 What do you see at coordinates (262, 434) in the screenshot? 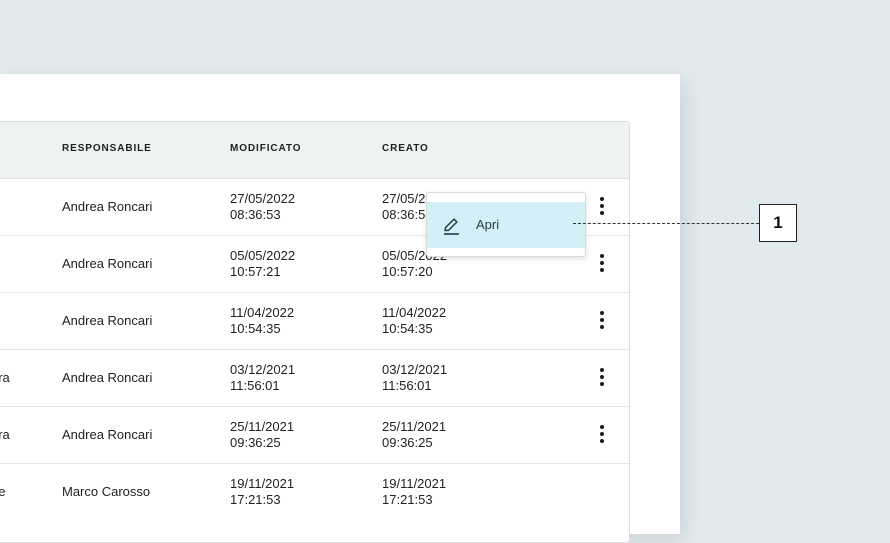
I see `row-modified: 25/11/2021 09:36:25` at bounding box center [262, 434].